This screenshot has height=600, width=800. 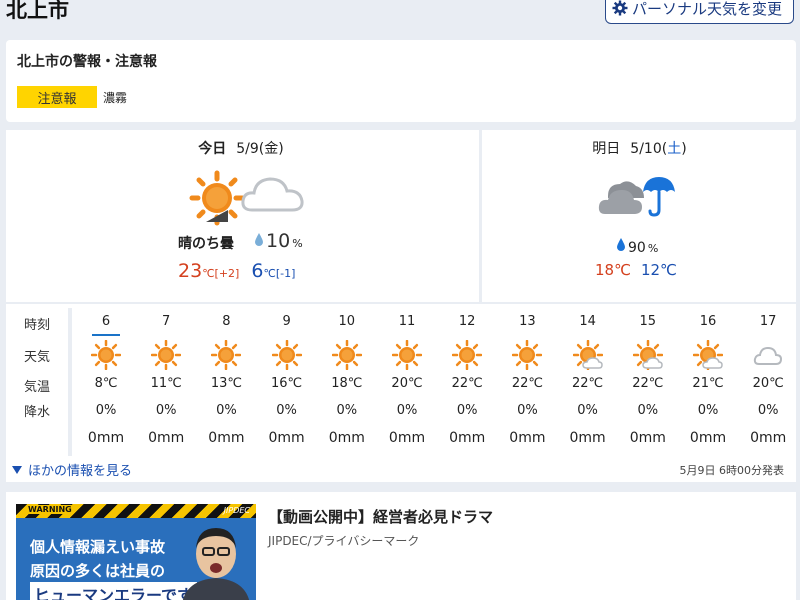 I want to click on tomorrow-high: 18, so click(x=605, y=270).